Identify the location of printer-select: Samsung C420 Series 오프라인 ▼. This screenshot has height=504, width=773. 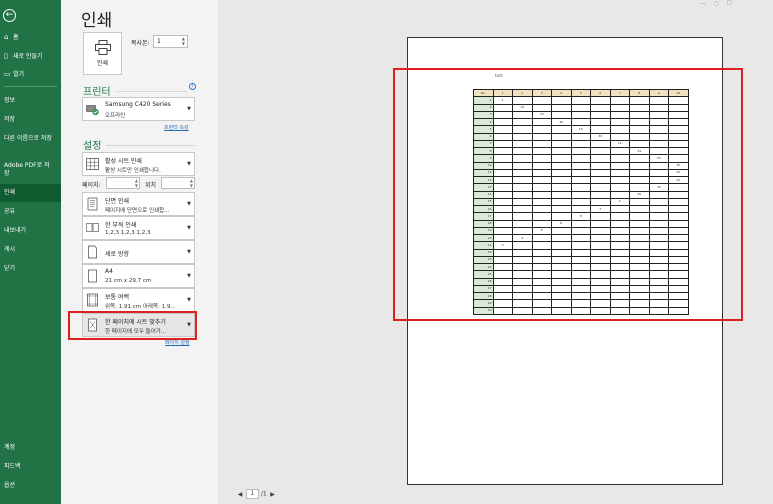
(138, 109).